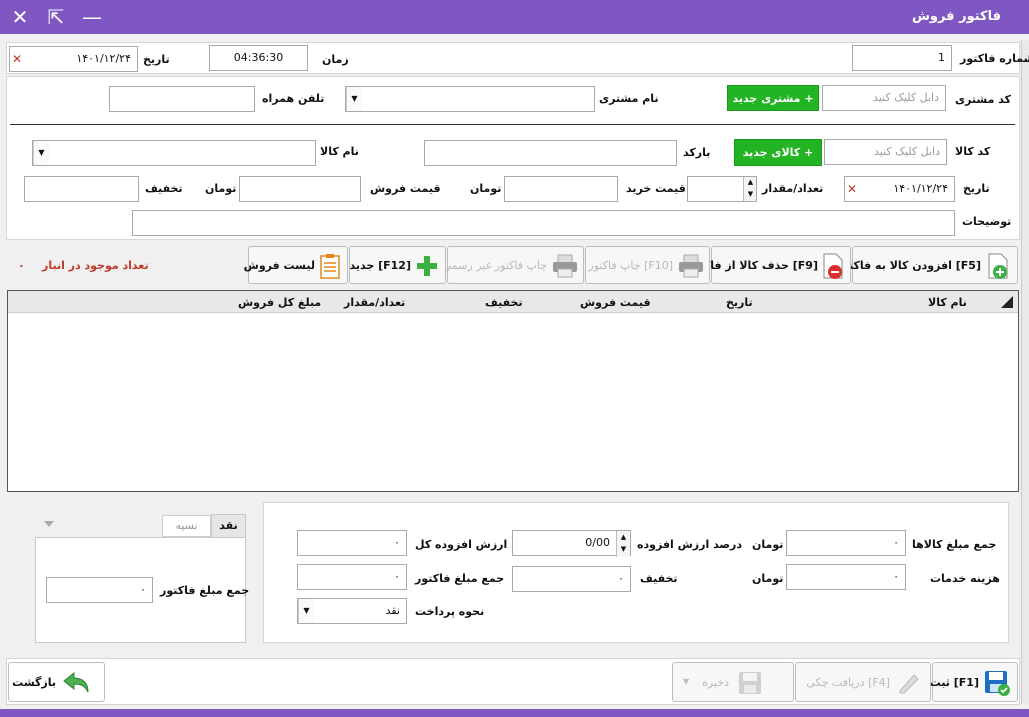 The height and width of the screenshot is (717, 1029). What do you see at coordinates (768, 578) in the screenshot?
I see `toman-total-2: تومان` at bounding box center [768, 578].